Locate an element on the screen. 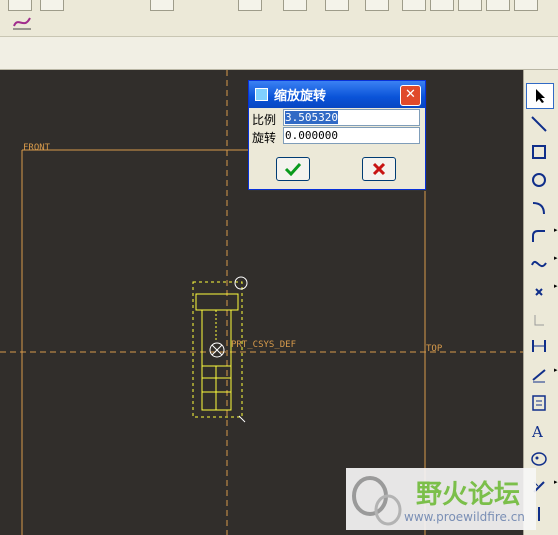 The image size is (558, 535). fillet-icon is located at coordinates (539, 236).